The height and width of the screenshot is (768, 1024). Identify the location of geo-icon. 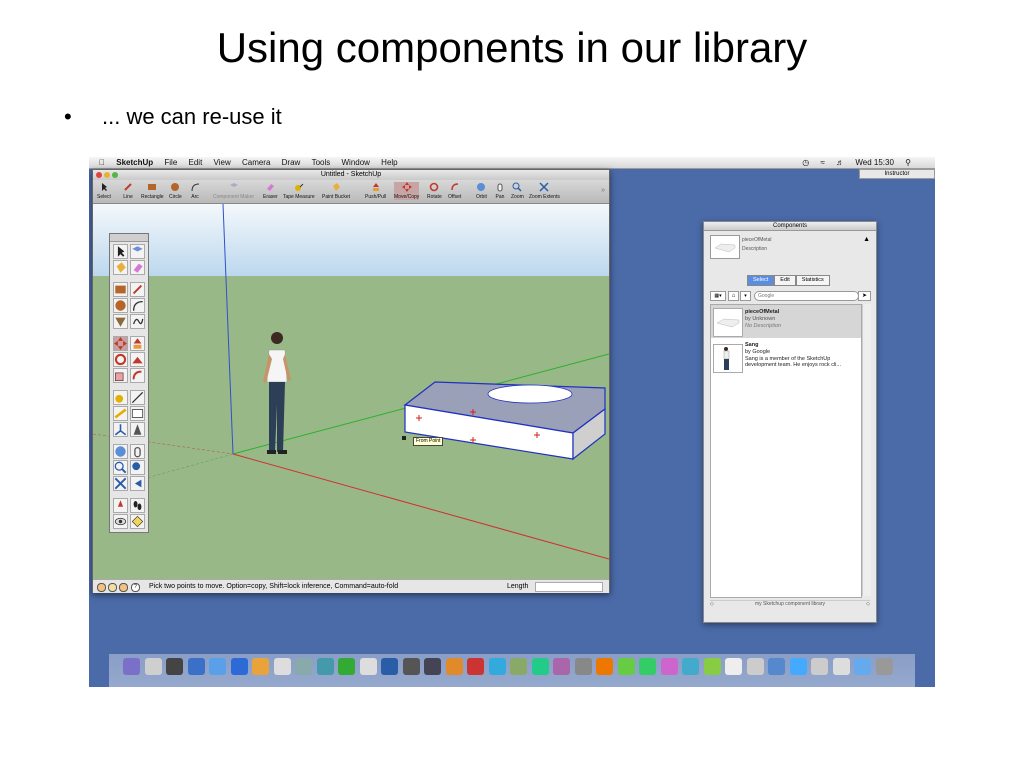
(101, 587).